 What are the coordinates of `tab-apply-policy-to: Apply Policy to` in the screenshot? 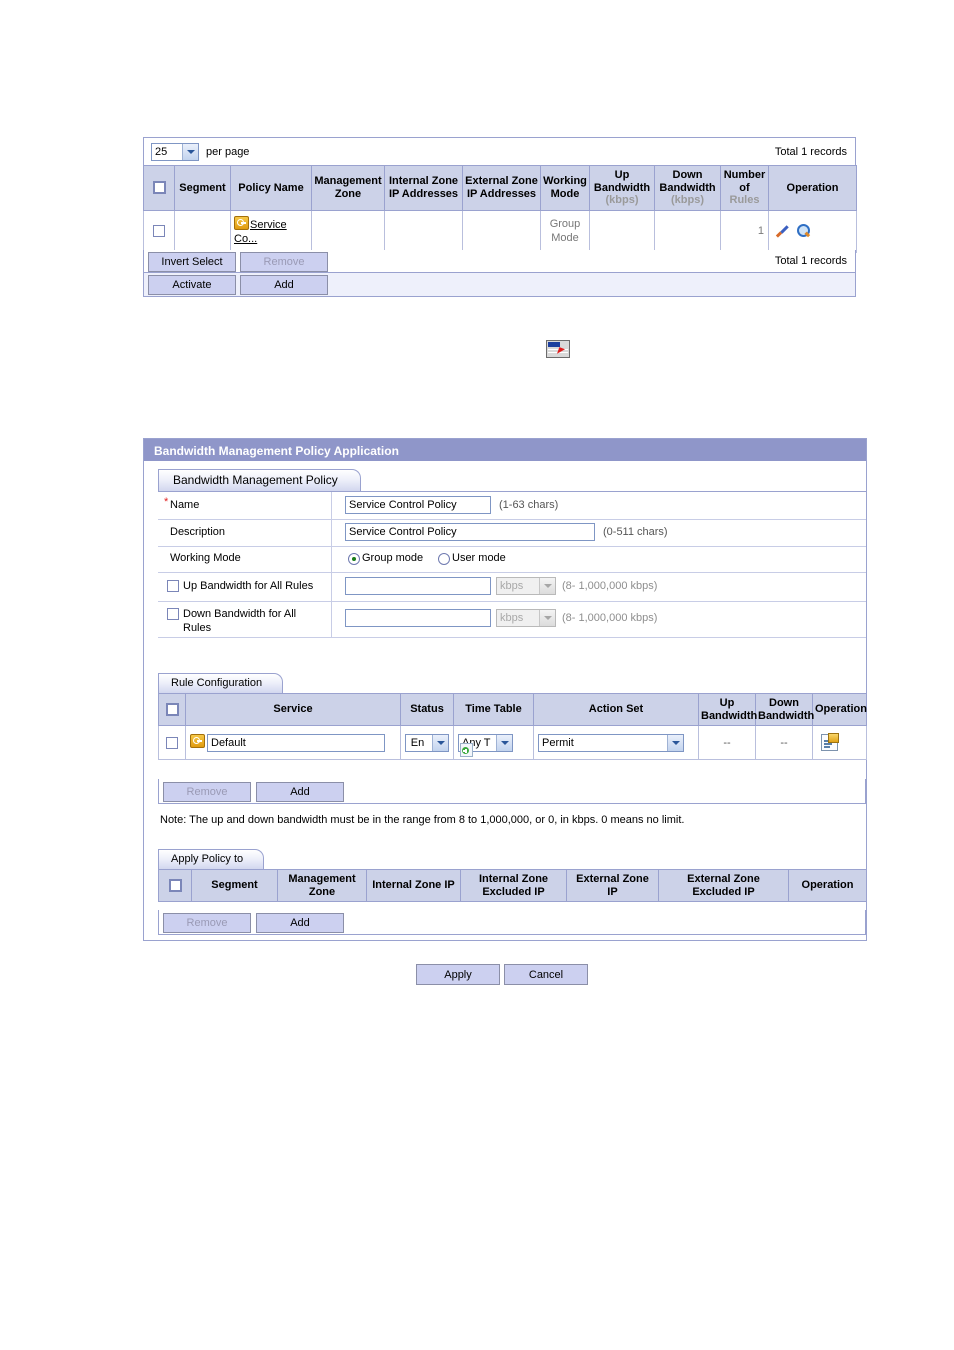 It's located at (211, 859).